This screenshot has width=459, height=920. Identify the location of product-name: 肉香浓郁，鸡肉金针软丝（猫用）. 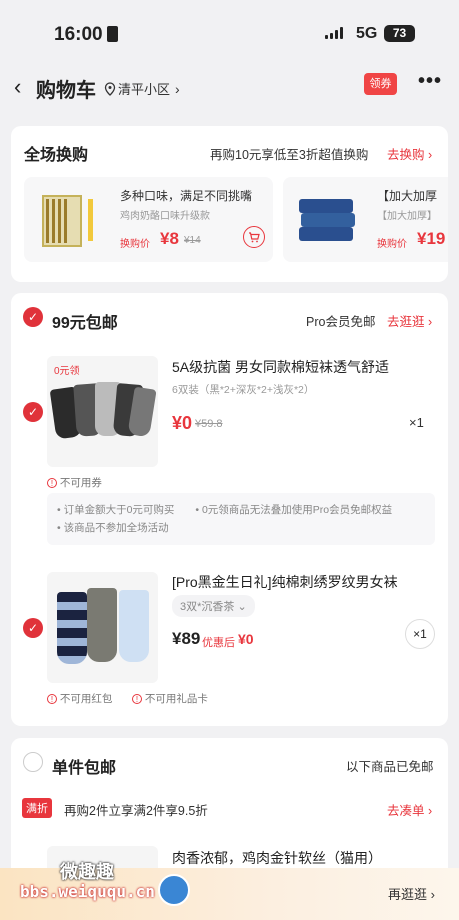
(277, 858).